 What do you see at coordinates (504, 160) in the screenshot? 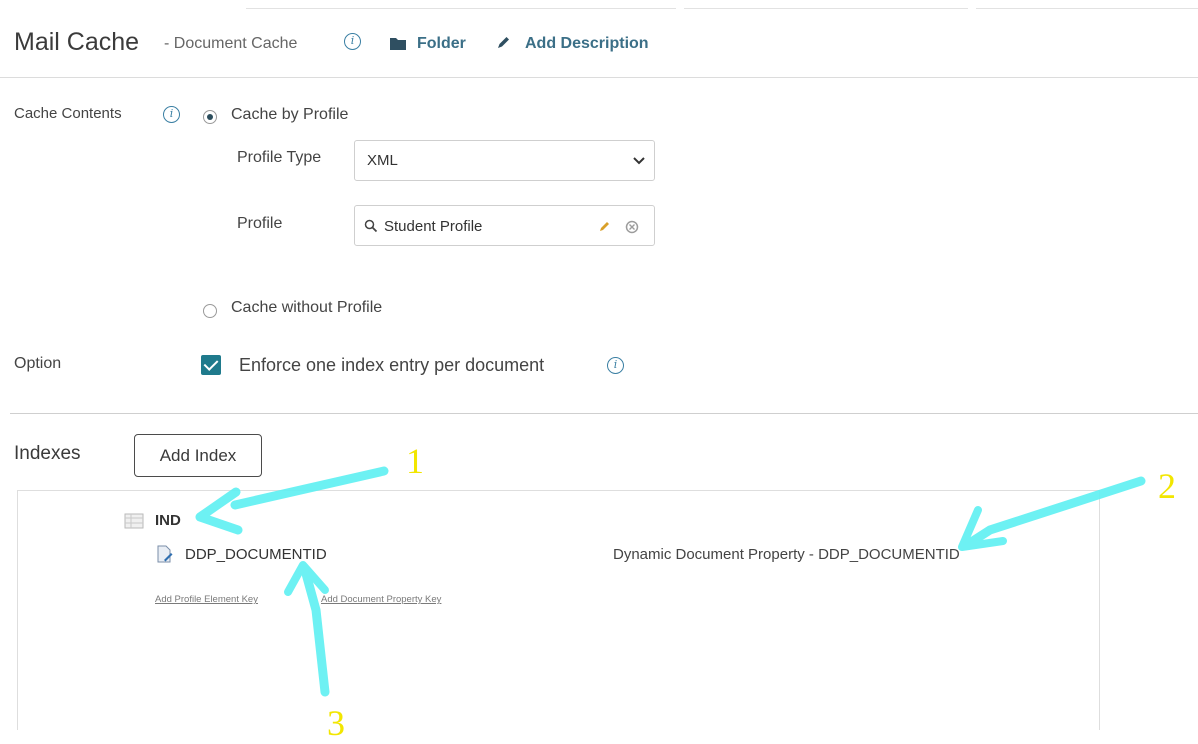
I see `profile-type-select: XML` at bounding box center [504, 160].